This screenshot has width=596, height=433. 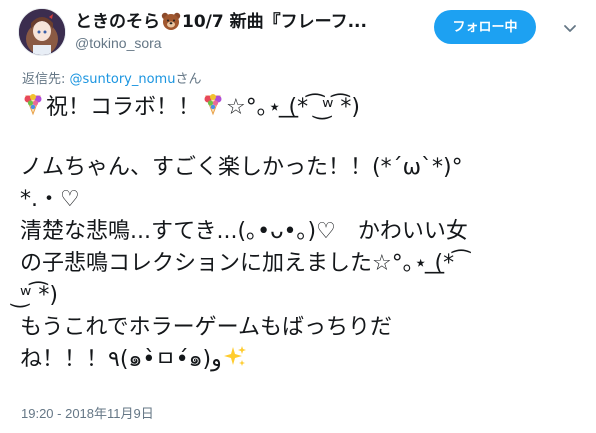 I want to click on username: @tokino_sora, so click(x=221, y=43).